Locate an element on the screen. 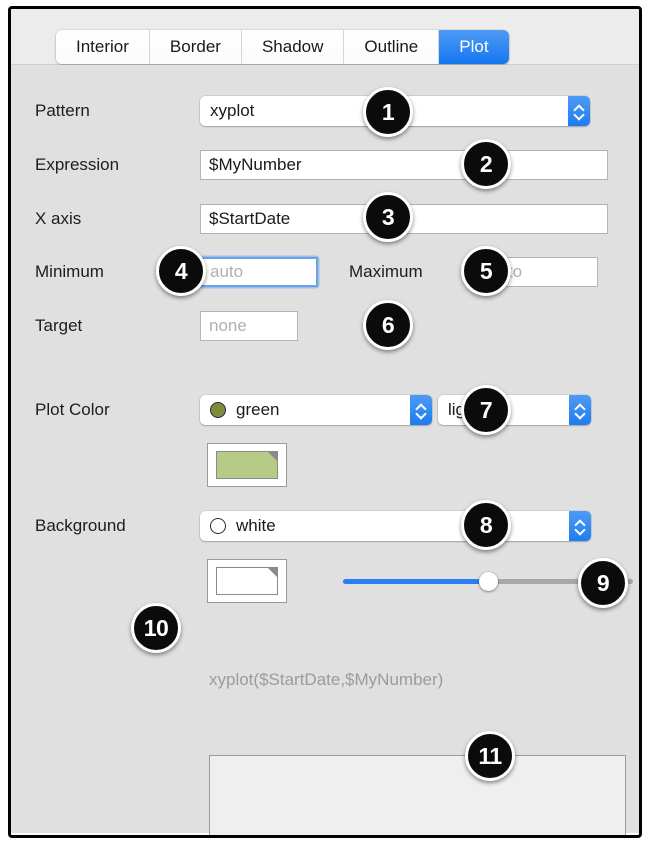 The image size is (650, 850). expression-row: Expression $MyNumber is located at coordinates (325, 165).